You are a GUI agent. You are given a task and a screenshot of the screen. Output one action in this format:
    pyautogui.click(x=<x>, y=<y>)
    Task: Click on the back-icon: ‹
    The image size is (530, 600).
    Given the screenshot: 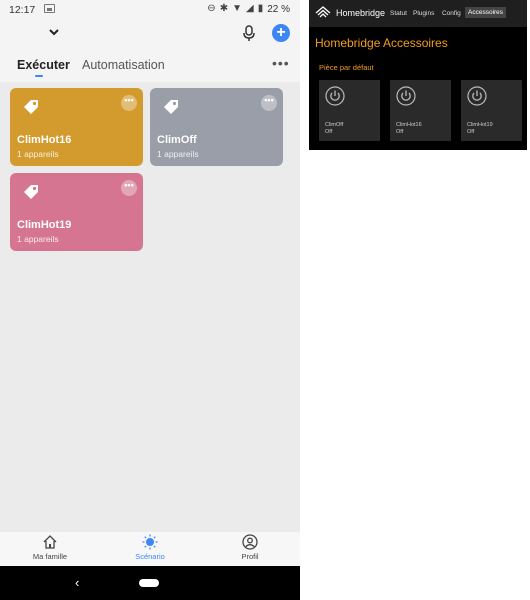 What is the action you would take?
    pyautogui.click(x=77, y=582)
    